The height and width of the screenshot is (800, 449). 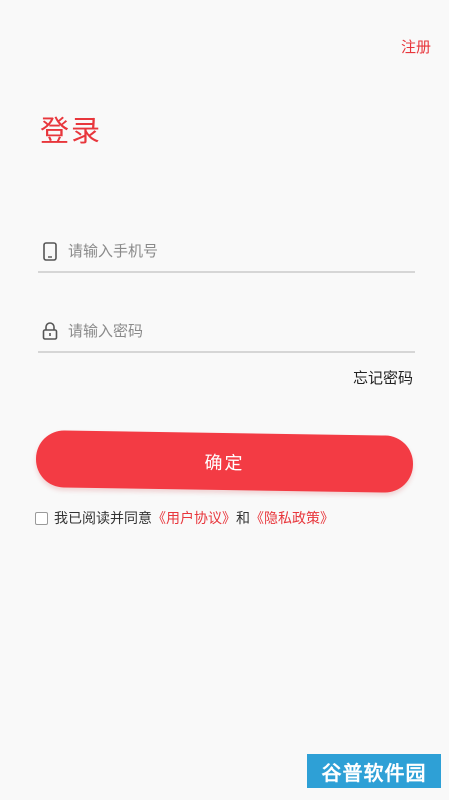 What do you see at coordinates (103, 519) in the screenshot?
I see `agreement-prefix: 我已阅读并同意` at bounding box center [103, 519].